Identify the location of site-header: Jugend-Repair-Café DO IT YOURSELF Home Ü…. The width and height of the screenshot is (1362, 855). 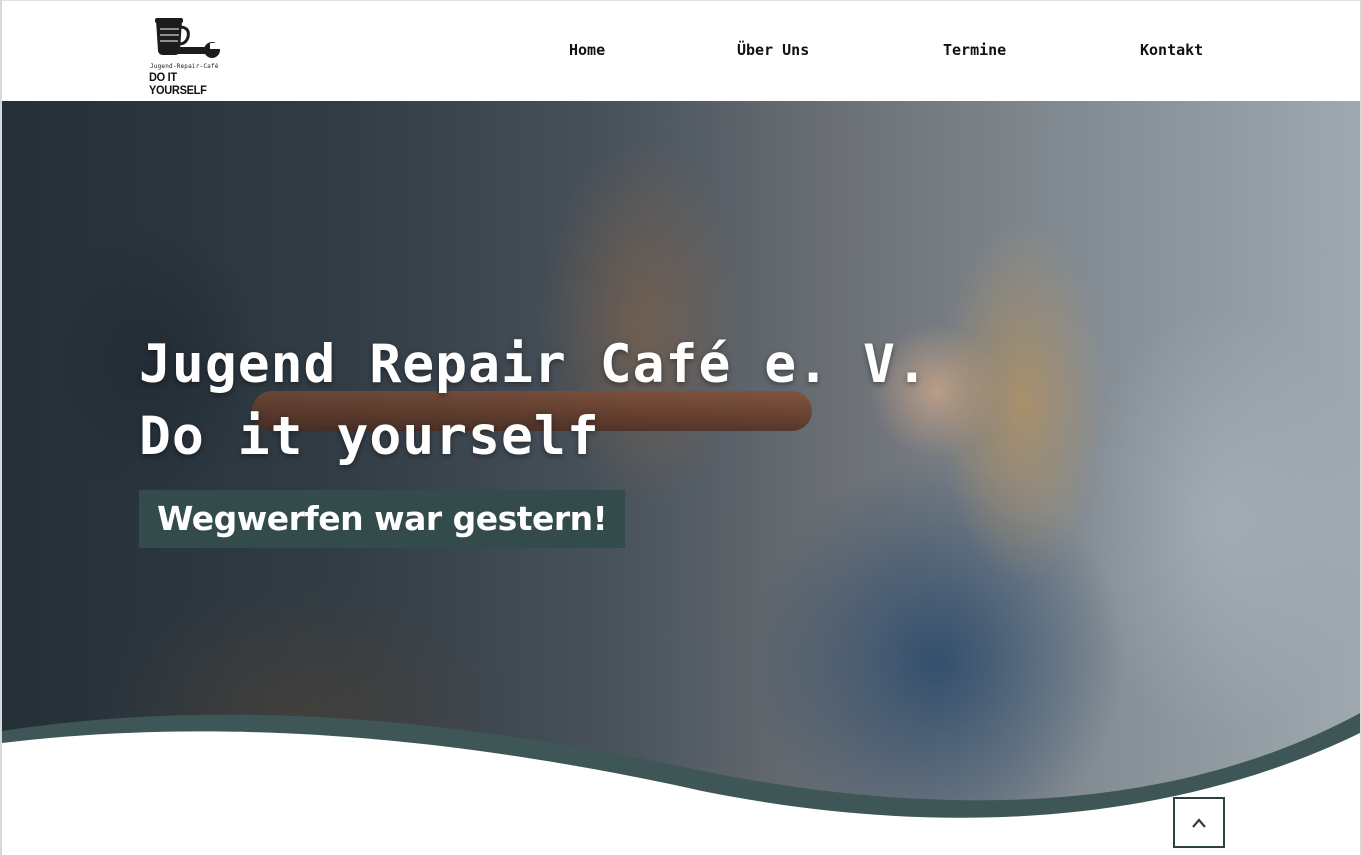
(681, 50).